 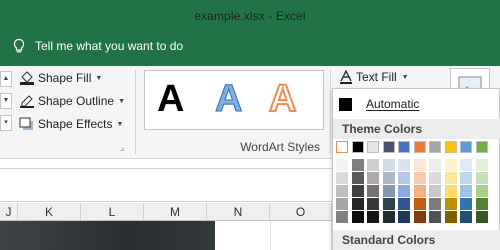 I want to click on automatic-swatch, so click(x=345, y=104).